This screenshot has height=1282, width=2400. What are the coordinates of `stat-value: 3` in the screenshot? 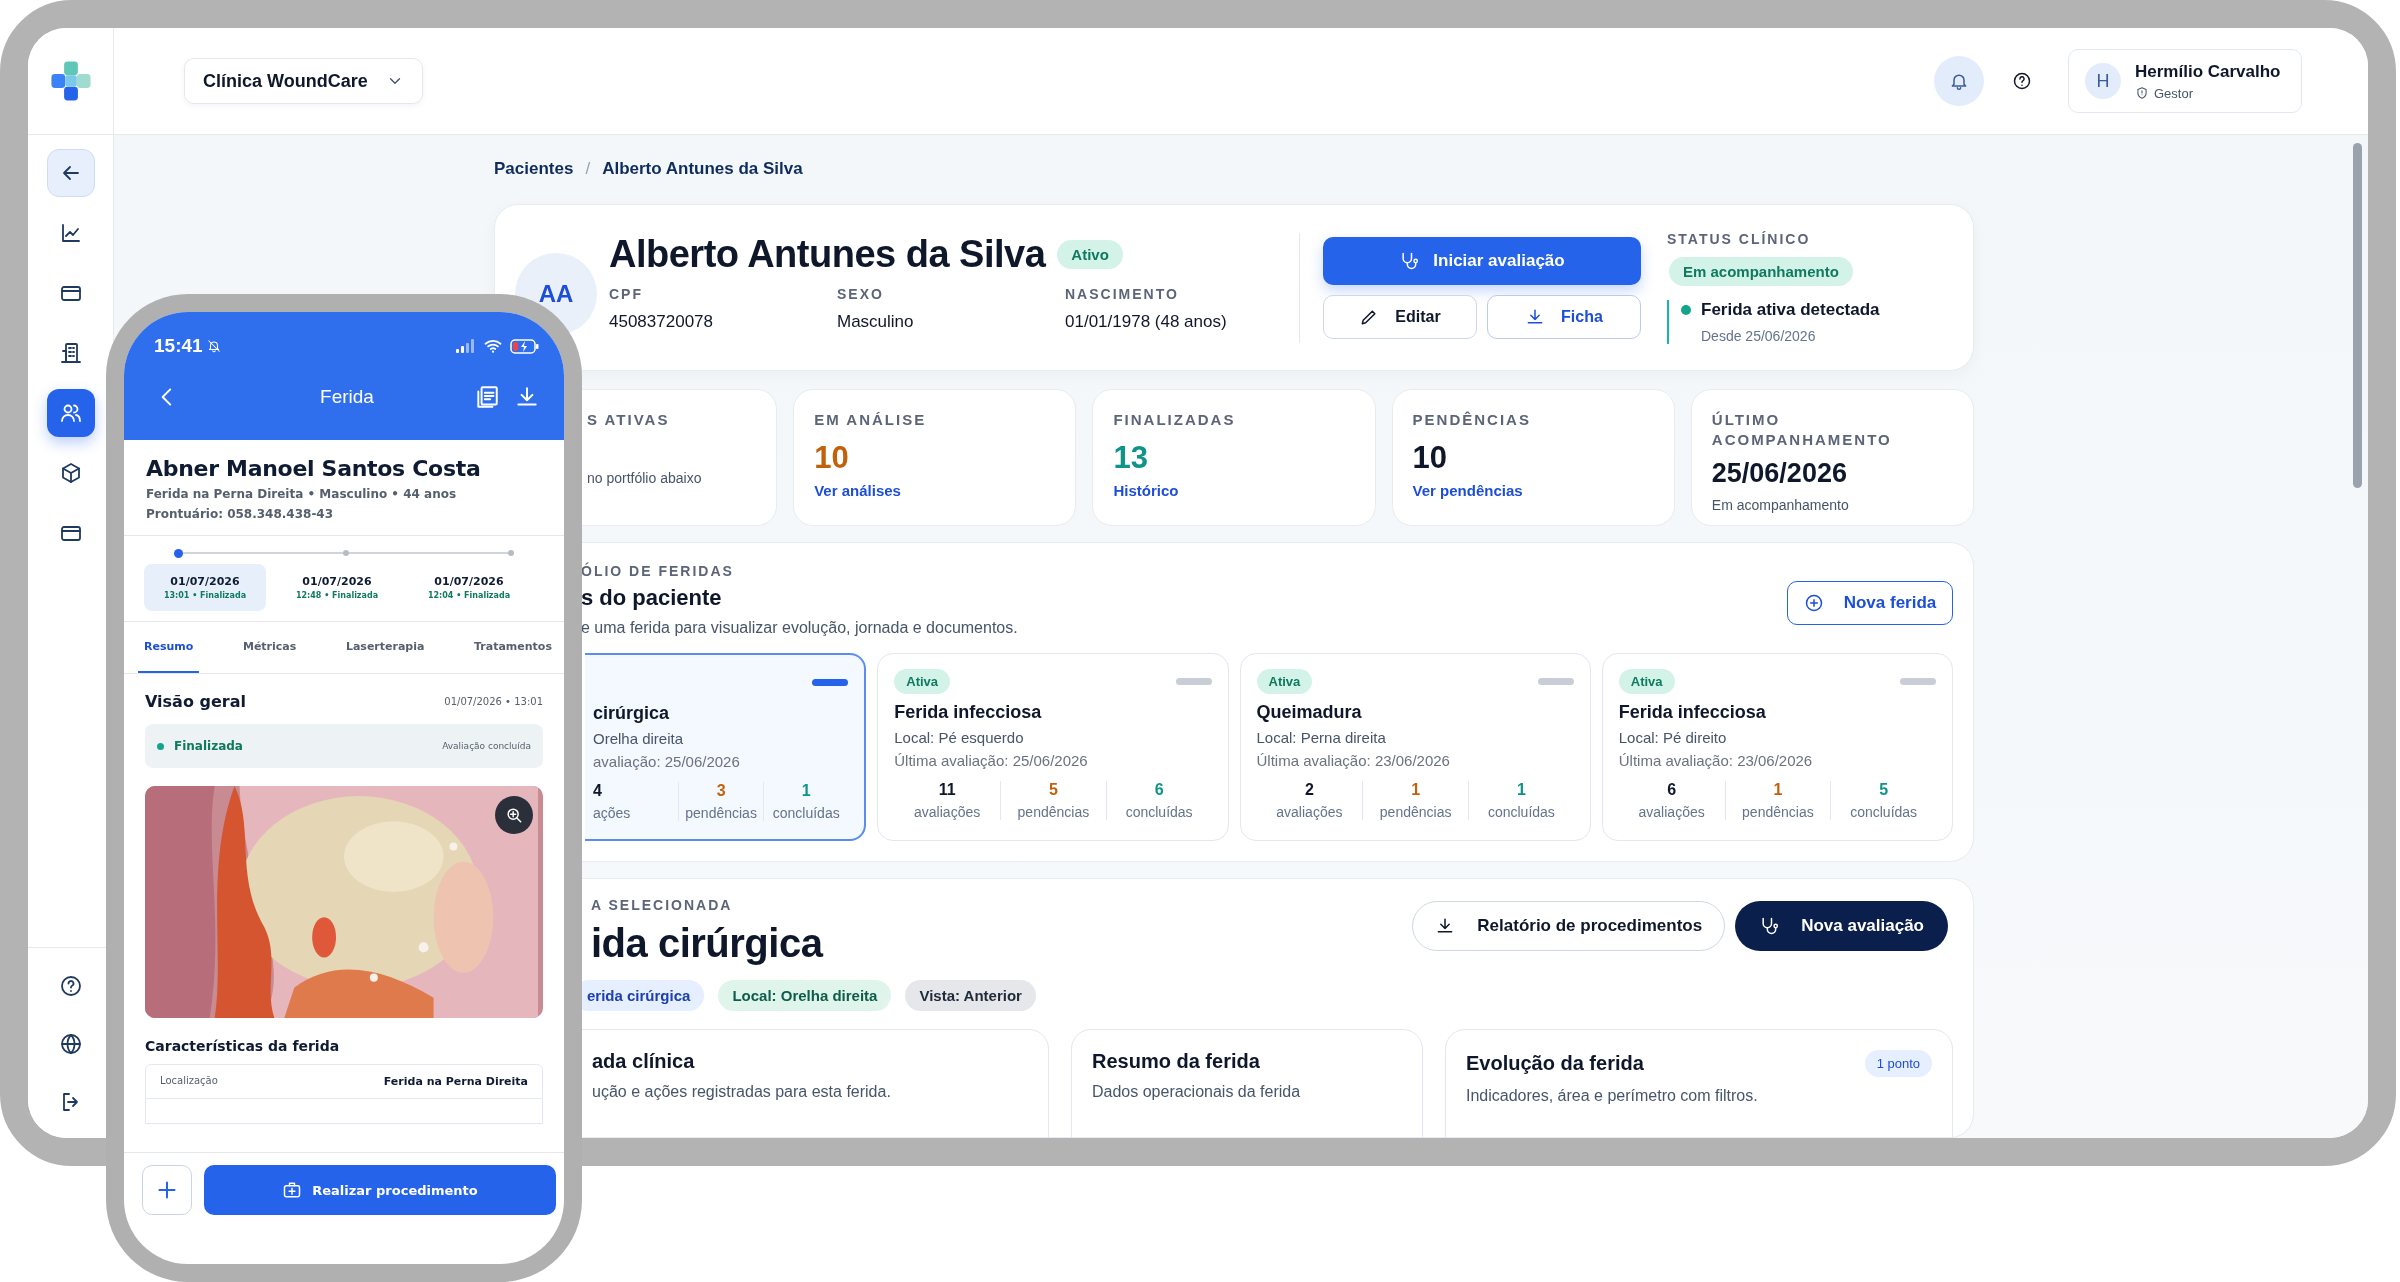 It's located at (721, 791).